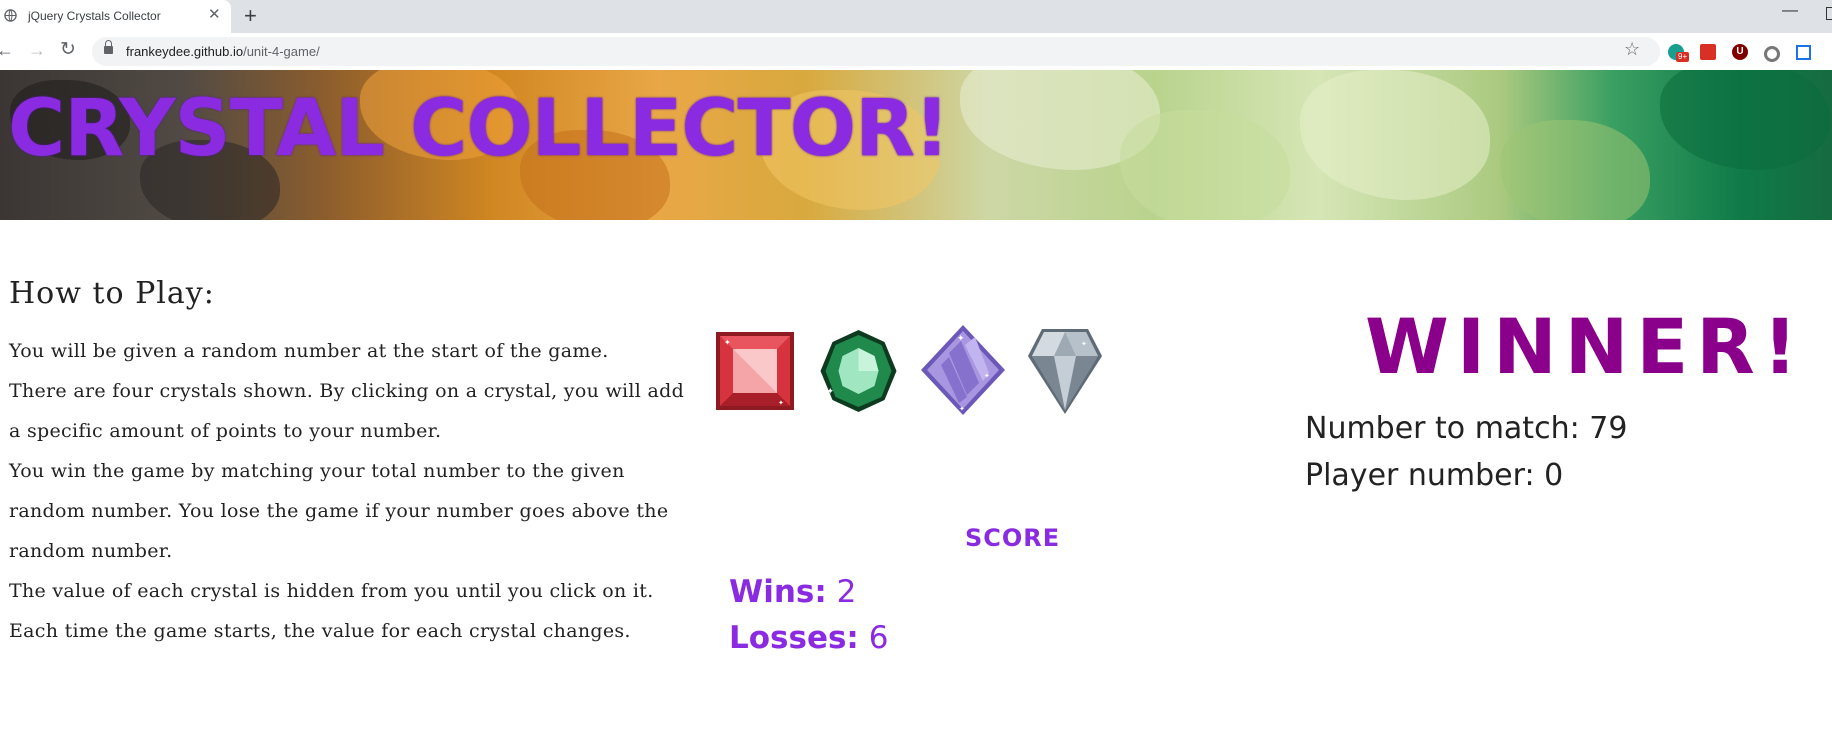 The image size is (1832, 739). What do you see at coordinates (916, 16) in the screenshot?
I see `browser-tab-strip: jQuery Crystals Collector ✕ + —` at bounding box center [916, 16].